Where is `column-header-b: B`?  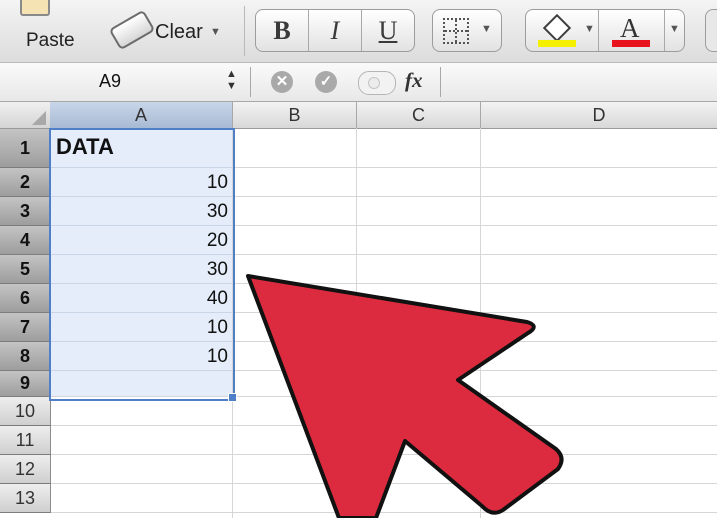 column-header-b: B is located at coordinates (295, 115).